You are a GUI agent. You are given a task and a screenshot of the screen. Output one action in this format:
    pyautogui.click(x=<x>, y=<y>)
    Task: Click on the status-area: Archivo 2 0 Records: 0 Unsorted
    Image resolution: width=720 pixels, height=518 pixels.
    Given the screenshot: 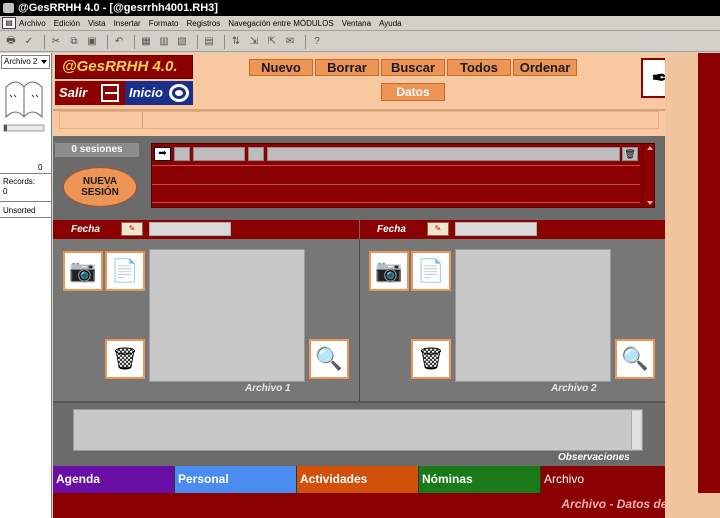 What is the action you would take?
    pyautogui.click(x=26, y=285)
    